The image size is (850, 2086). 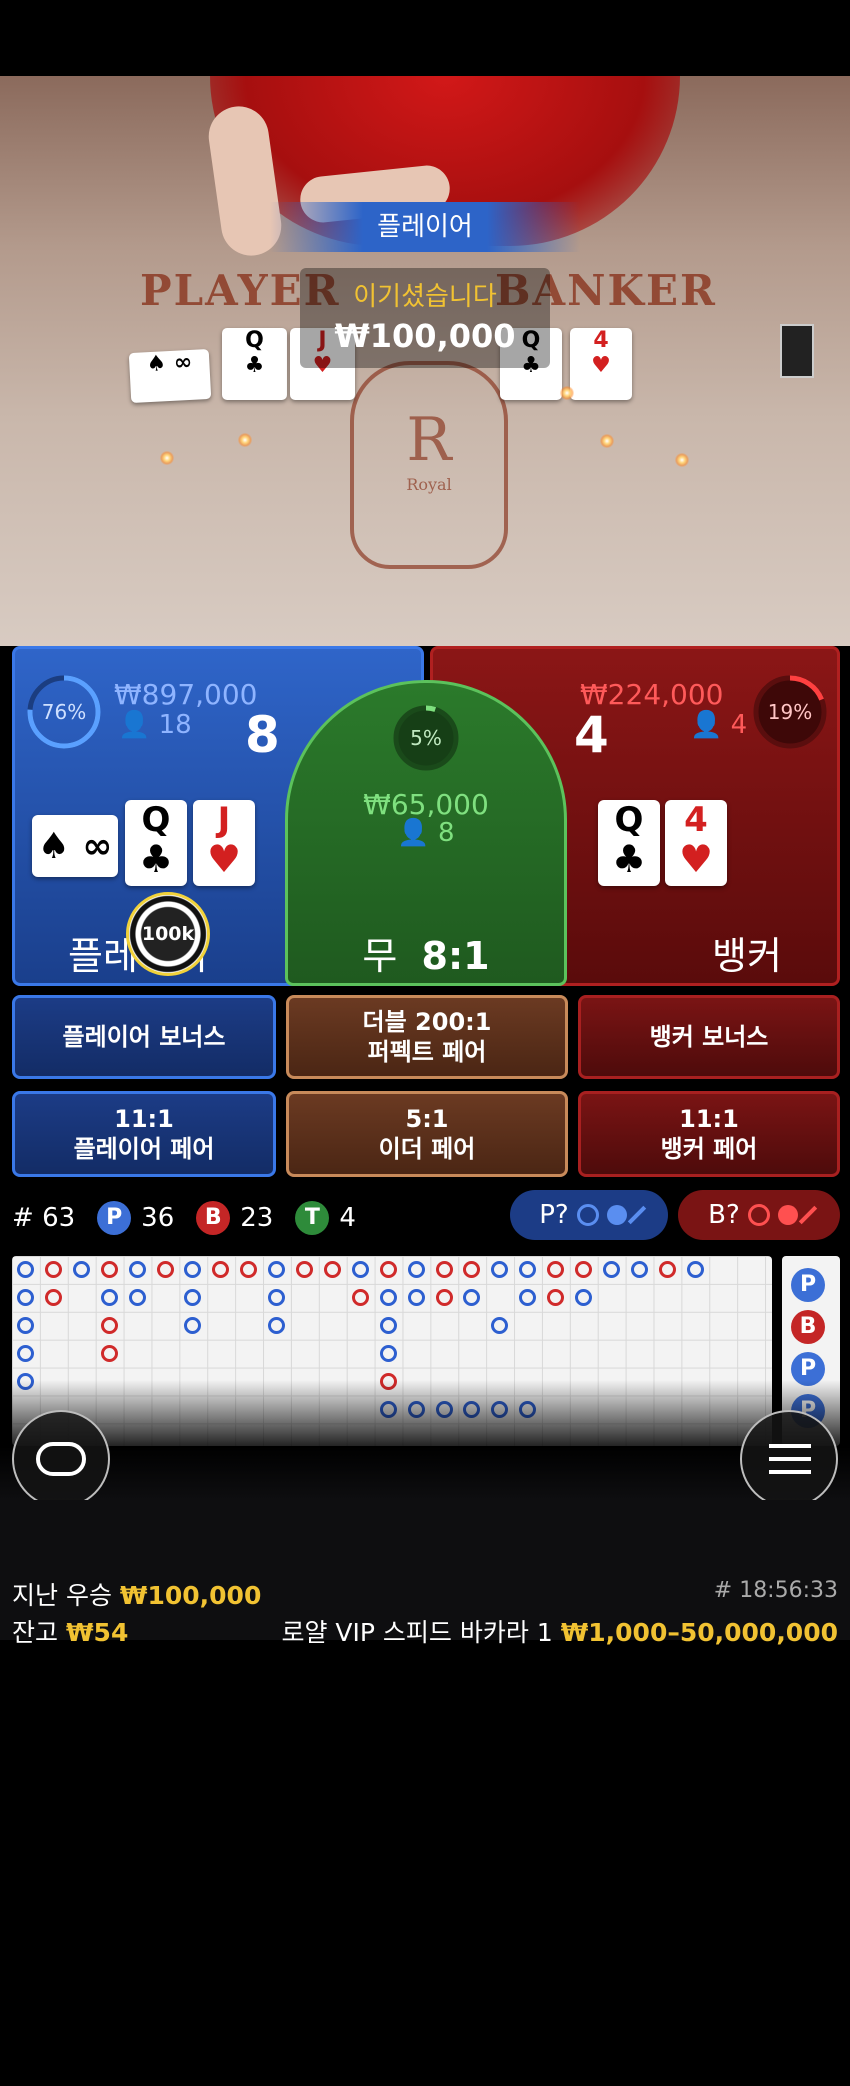 What do you see at coordinates (425, 227) in the screenshot?
I see `win-banner: 플레이어` at bounding box center [425, 227].